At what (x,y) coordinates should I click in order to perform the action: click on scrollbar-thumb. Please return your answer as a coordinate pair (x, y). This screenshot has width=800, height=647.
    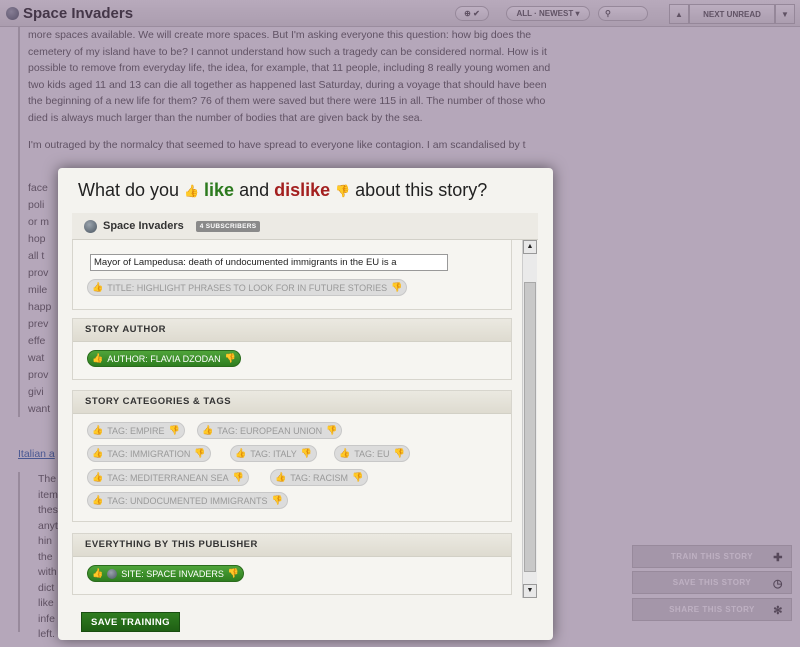
    Looking at the image, I should click on (530, 427).